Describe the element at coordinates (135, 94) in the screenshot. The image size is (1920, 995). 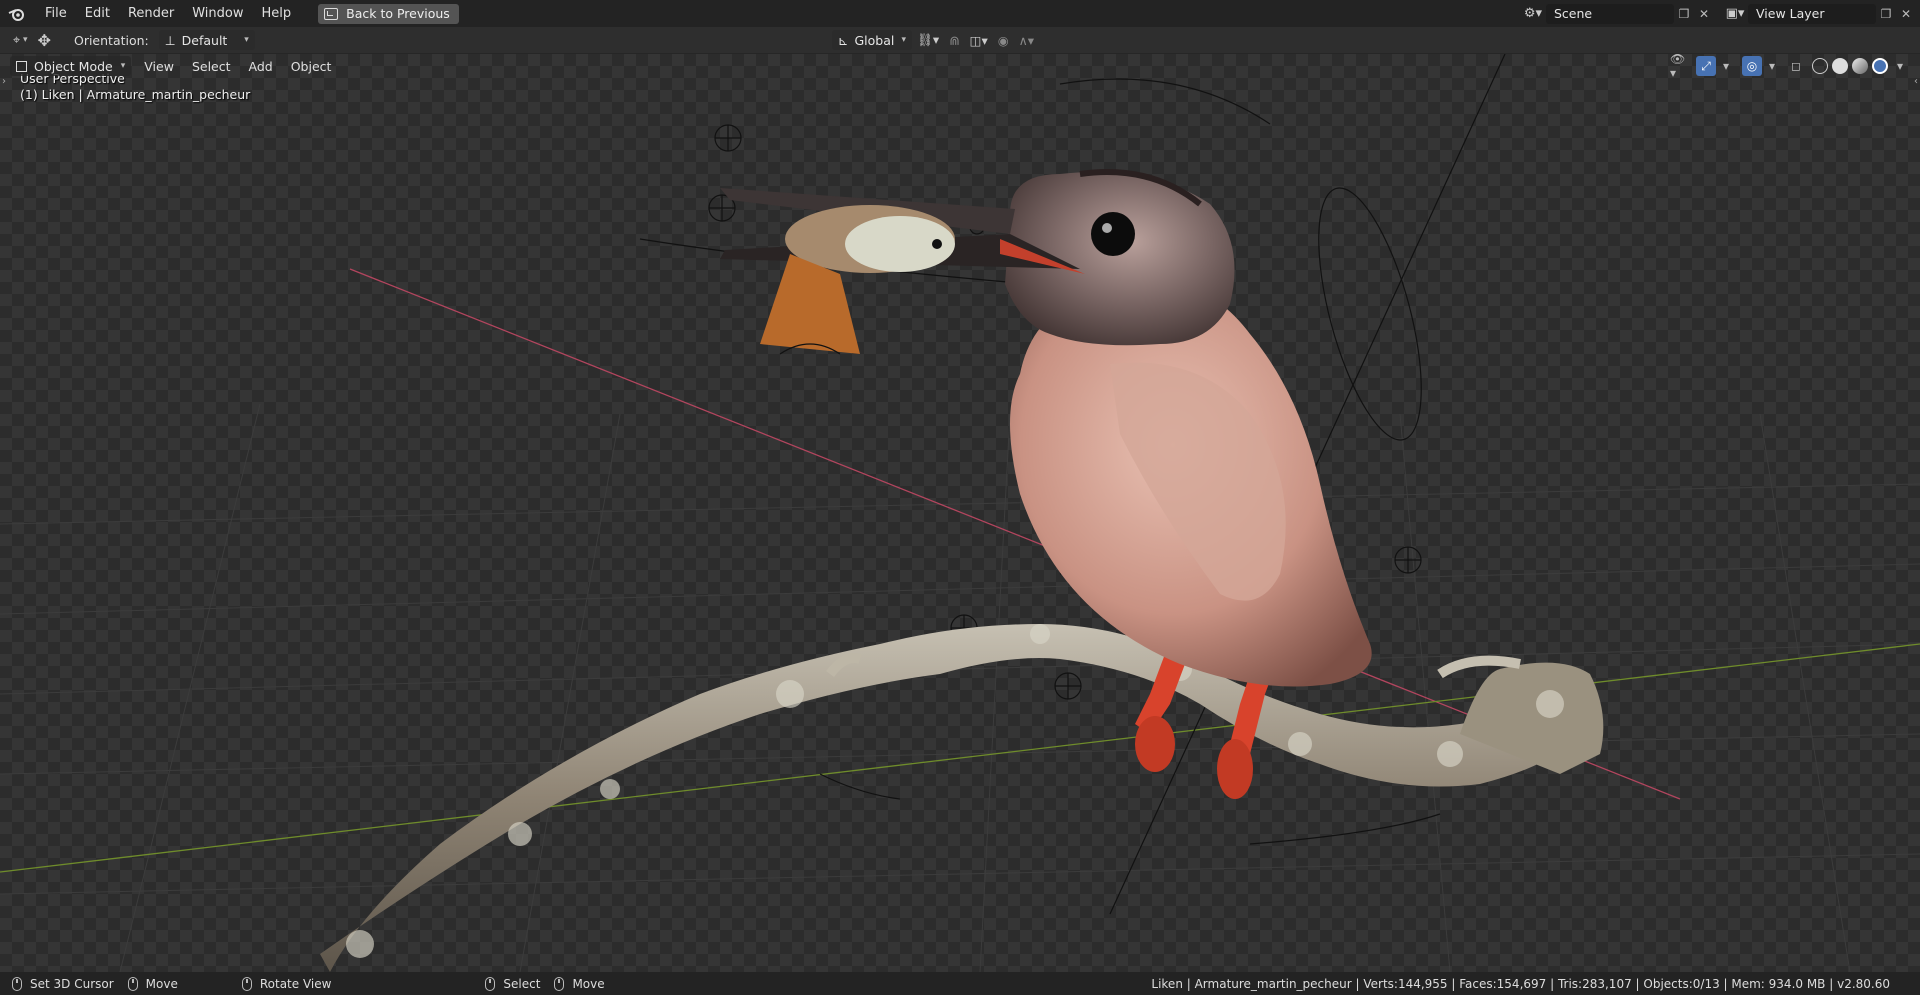
I see `object-info-label: (1) Liken | Armature_martin_pecheur` at that location.